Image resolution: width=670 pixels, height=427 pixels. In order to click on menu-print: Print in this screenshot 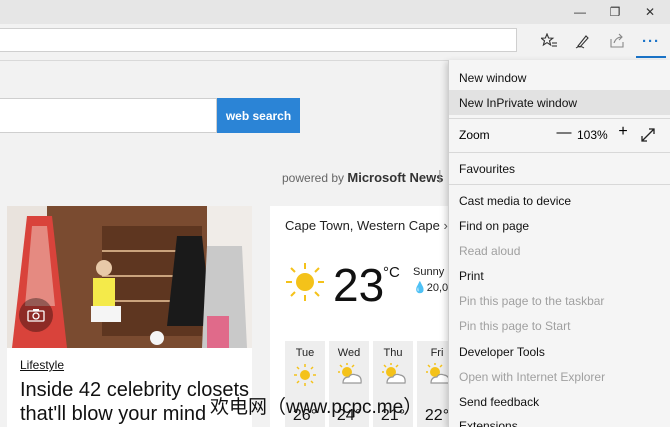, I will do `click(559, 275)`.